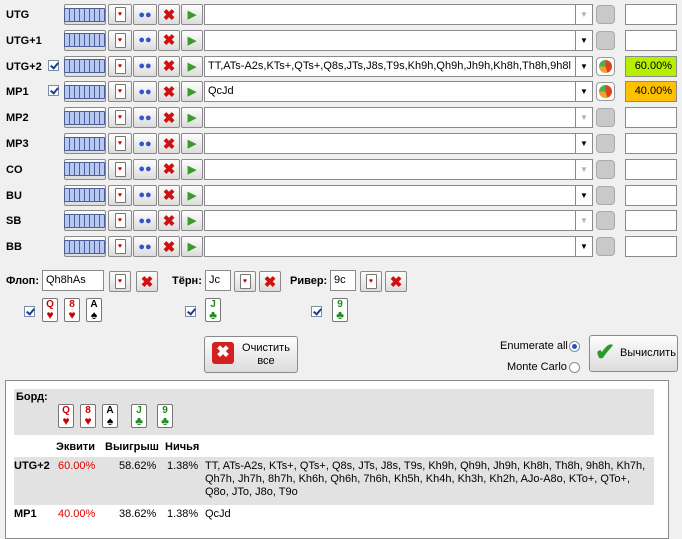 The height and width of the screenshot is (539, 682). I want to click on result-board-card: Q ♥, so click(66, 416).